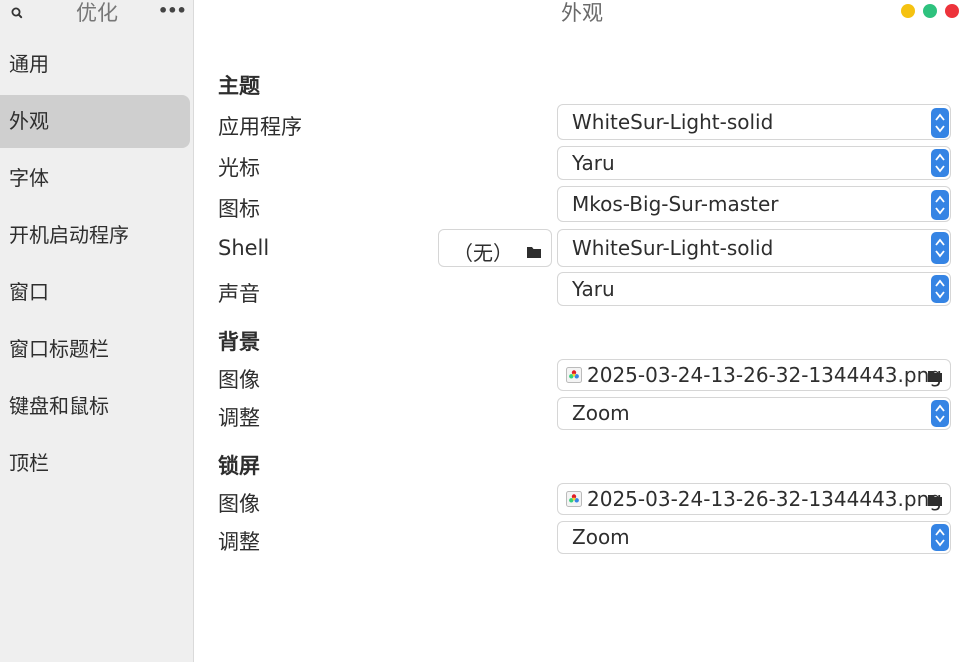  Describe the element at coordinates (260, 127) in the screenshot. I see `applications-label: 应用程序` at that location.